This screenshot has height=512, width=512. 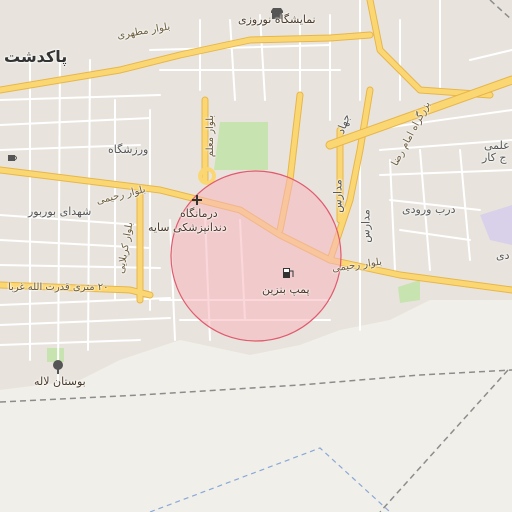 I want to click on cafe-icon, so click(x=12, y=158).